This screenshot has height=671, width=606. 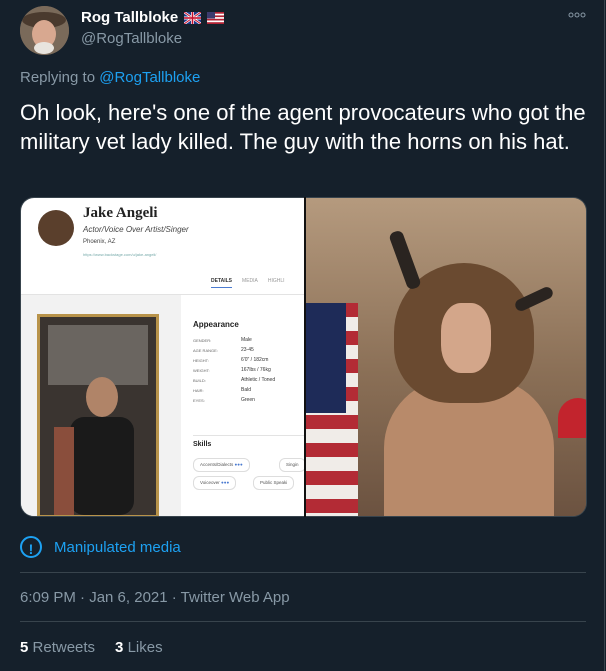 What do you see at coordinates (199, 380) in the screenshot?
I see `appearance-key: BUILD:` at bounding box center [199, 380].